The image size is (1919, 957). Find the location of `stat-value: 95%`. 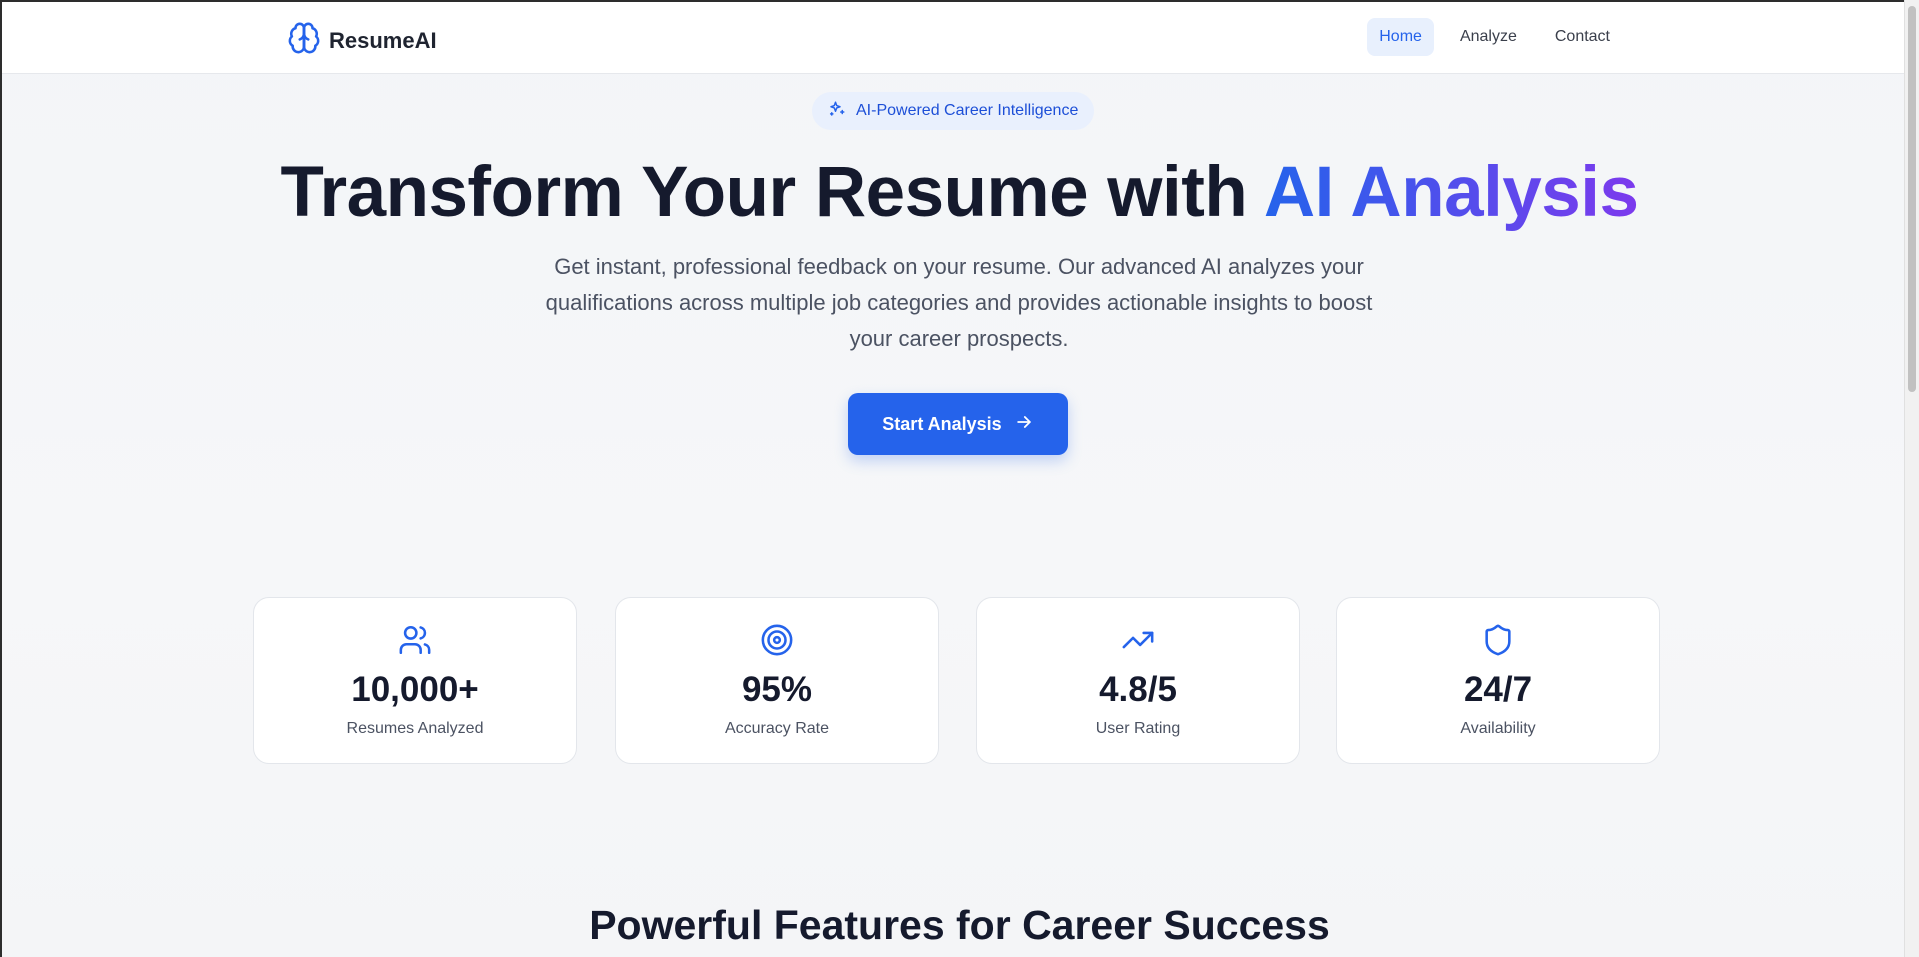

stat-value: 95% is located at coordinates (777, 689).